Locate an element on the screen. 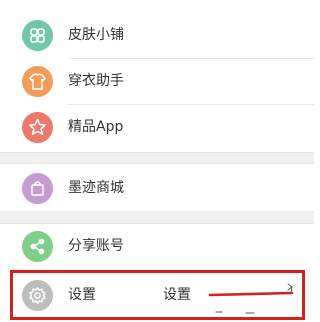 The width and height of the screenshot is (320, 322). star-icon is located at coordinates (37, 127).